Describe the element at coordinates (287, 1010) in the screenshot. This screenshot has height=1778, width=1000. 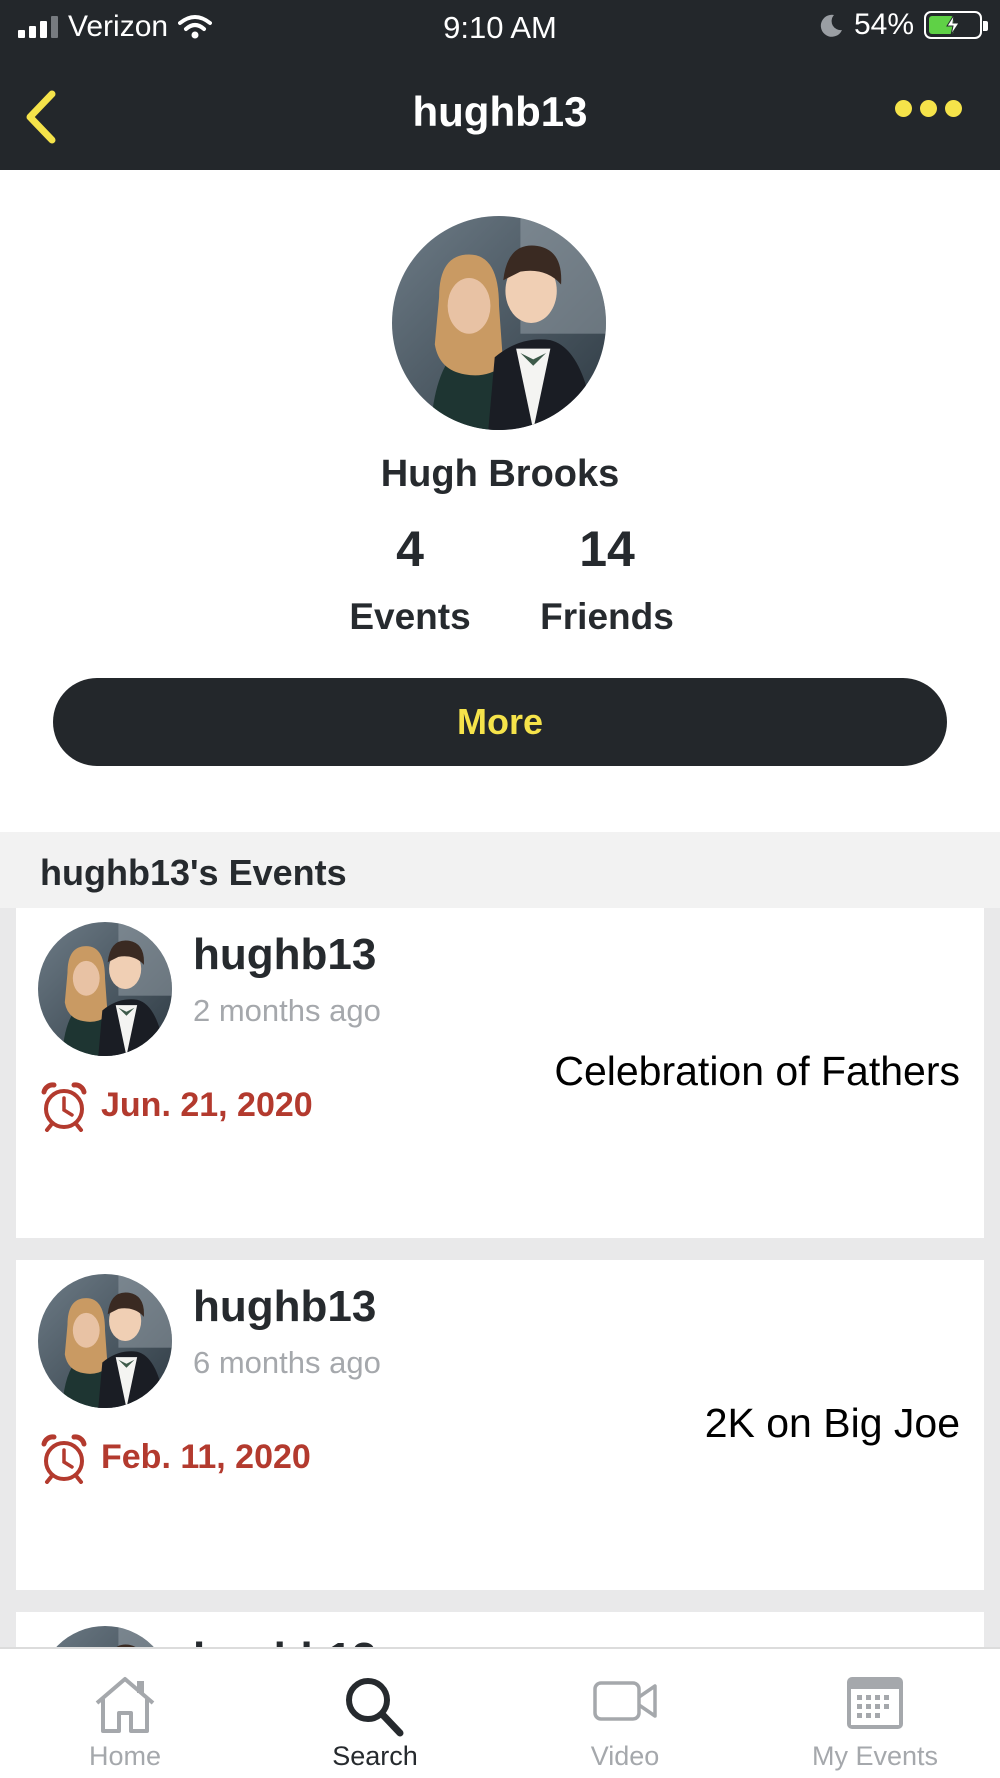
I see `event-time-ago: 2 months ago` at that location.